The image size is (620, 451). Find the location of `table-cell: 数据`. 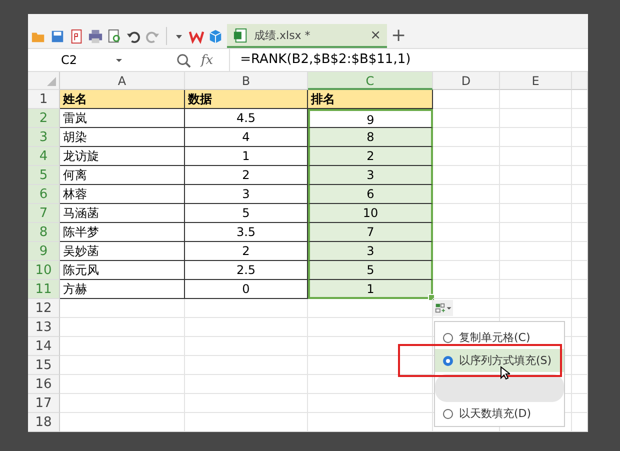

table-cell: 数据 is located at coordinates (246, 99).